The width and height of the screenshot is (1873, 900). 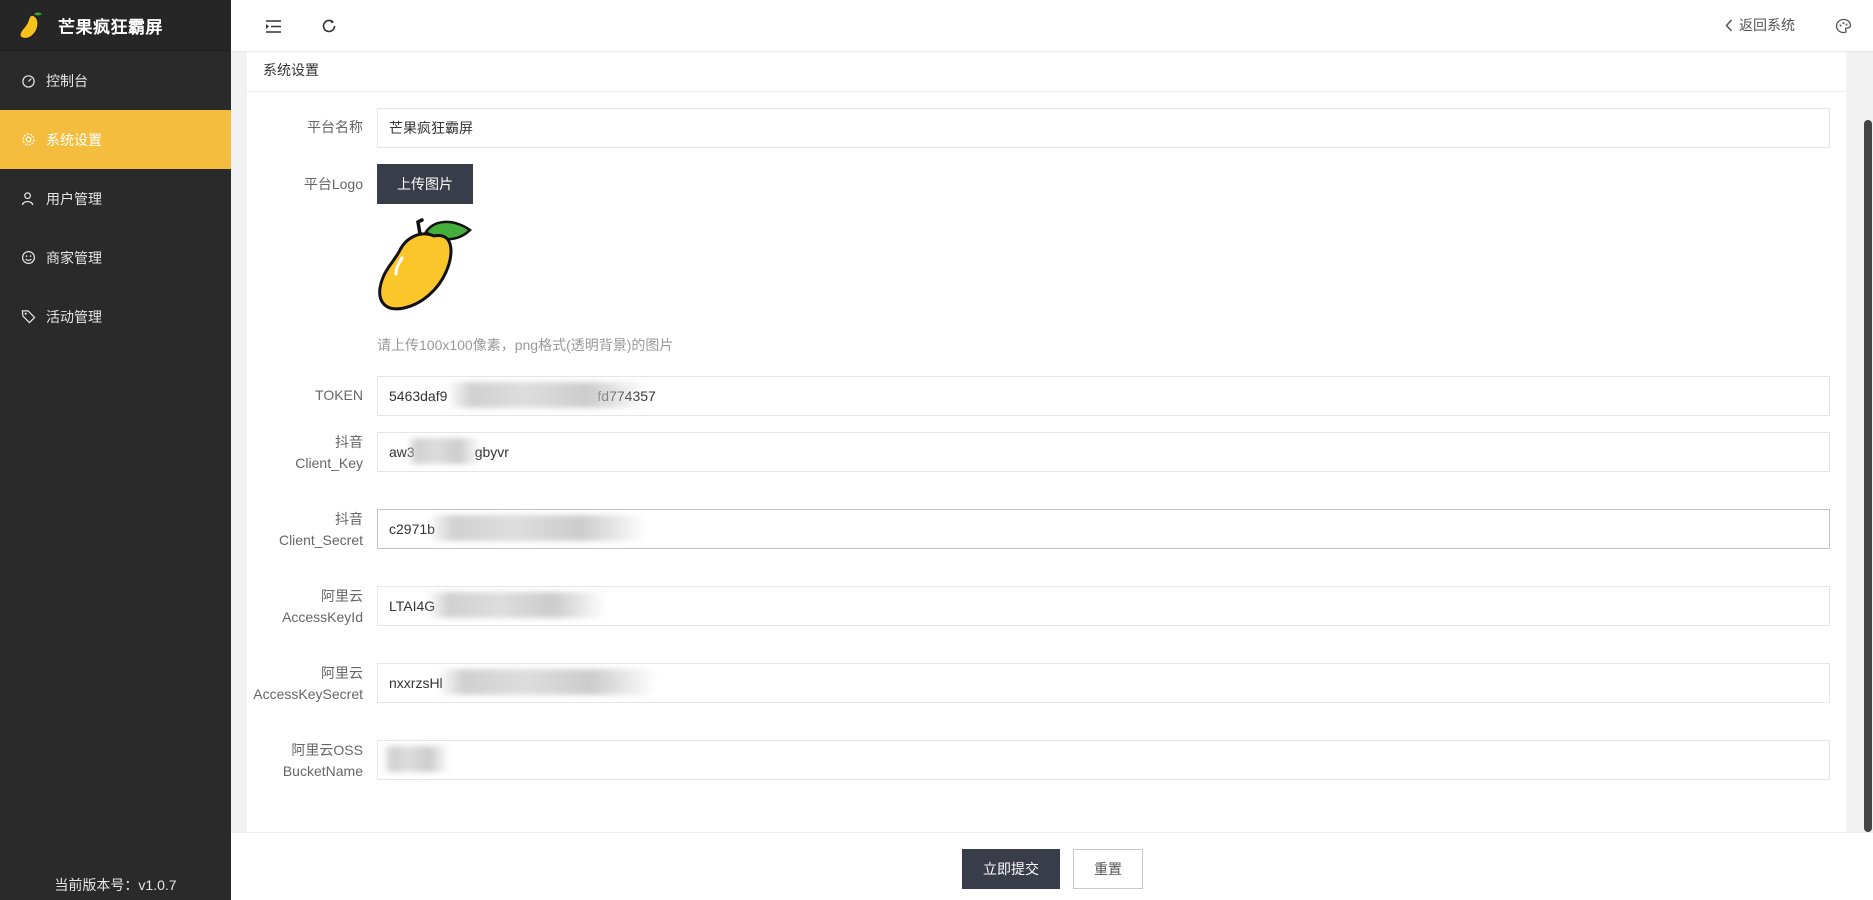 I want to click on sidebar-item-merchants: 商家管理, so click(x=115, y=257).